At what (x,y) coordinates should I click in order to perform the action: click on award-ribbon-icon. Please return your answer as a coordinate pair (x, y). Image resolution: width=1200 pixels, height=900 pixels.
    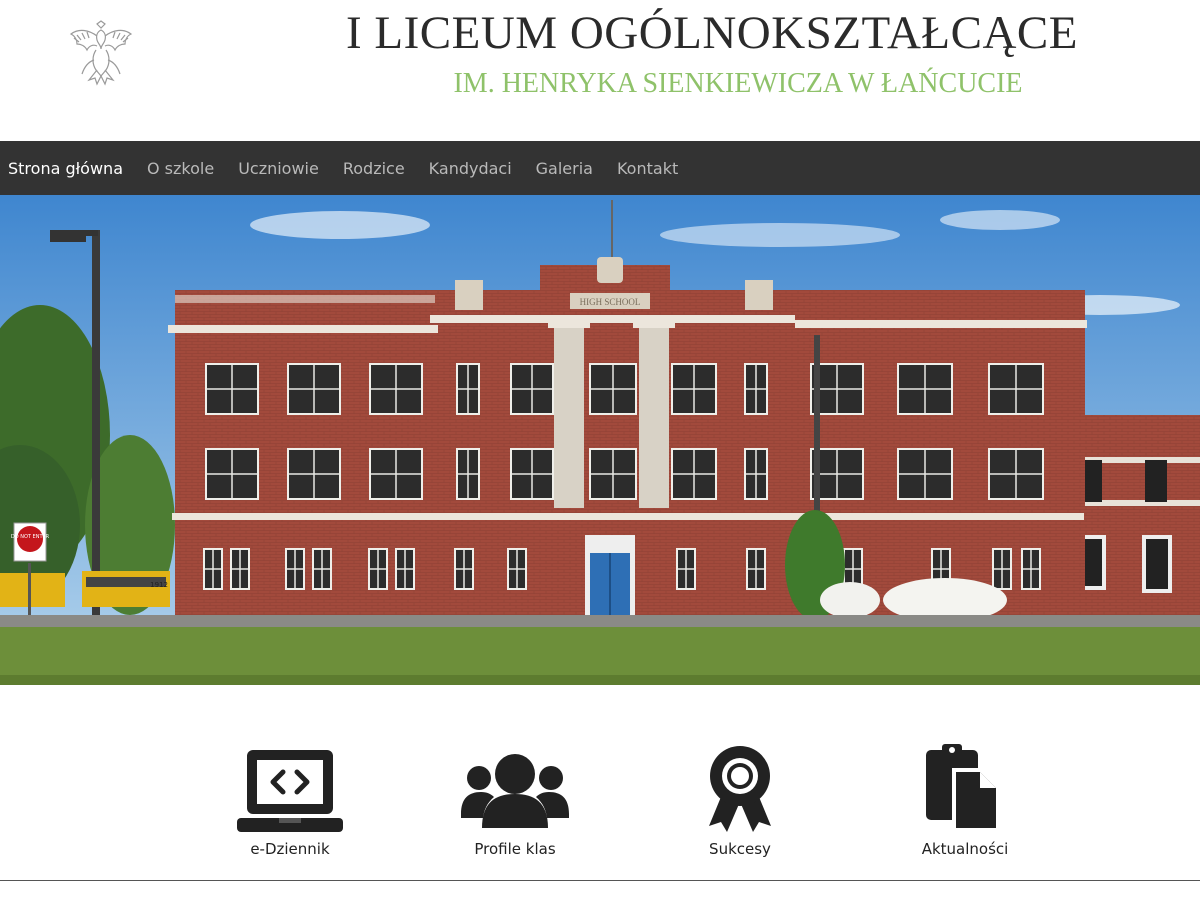
    Looking at the image, I should click on (740, 789).